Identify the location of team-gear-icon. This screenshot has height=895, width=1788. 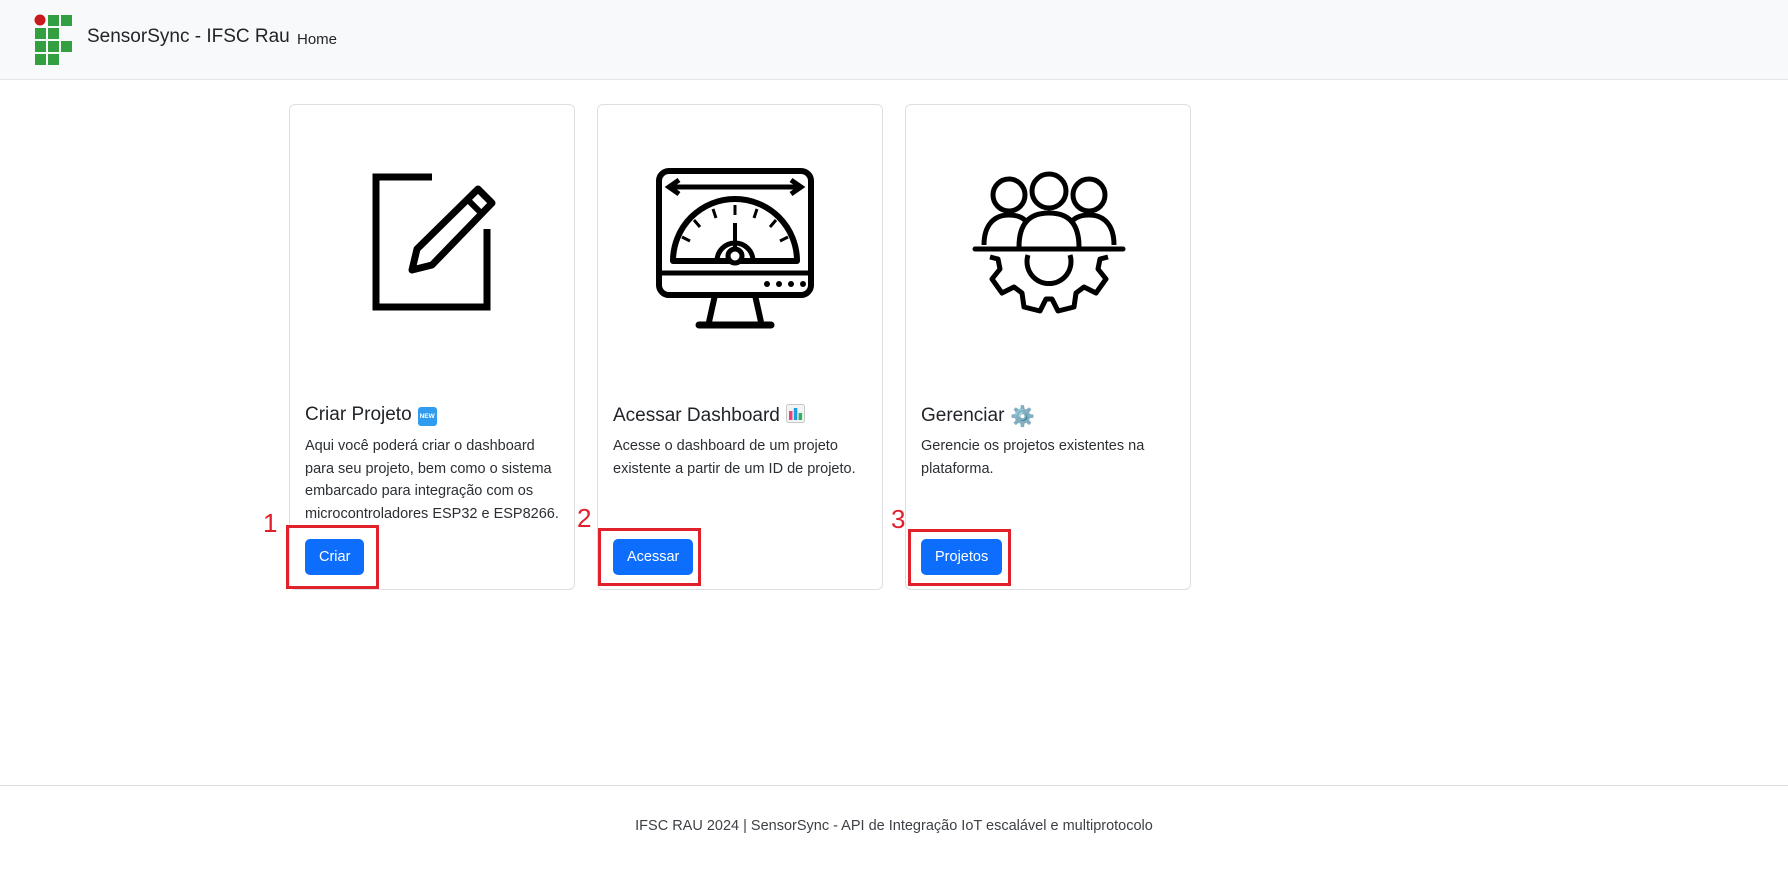
(1049, 242).